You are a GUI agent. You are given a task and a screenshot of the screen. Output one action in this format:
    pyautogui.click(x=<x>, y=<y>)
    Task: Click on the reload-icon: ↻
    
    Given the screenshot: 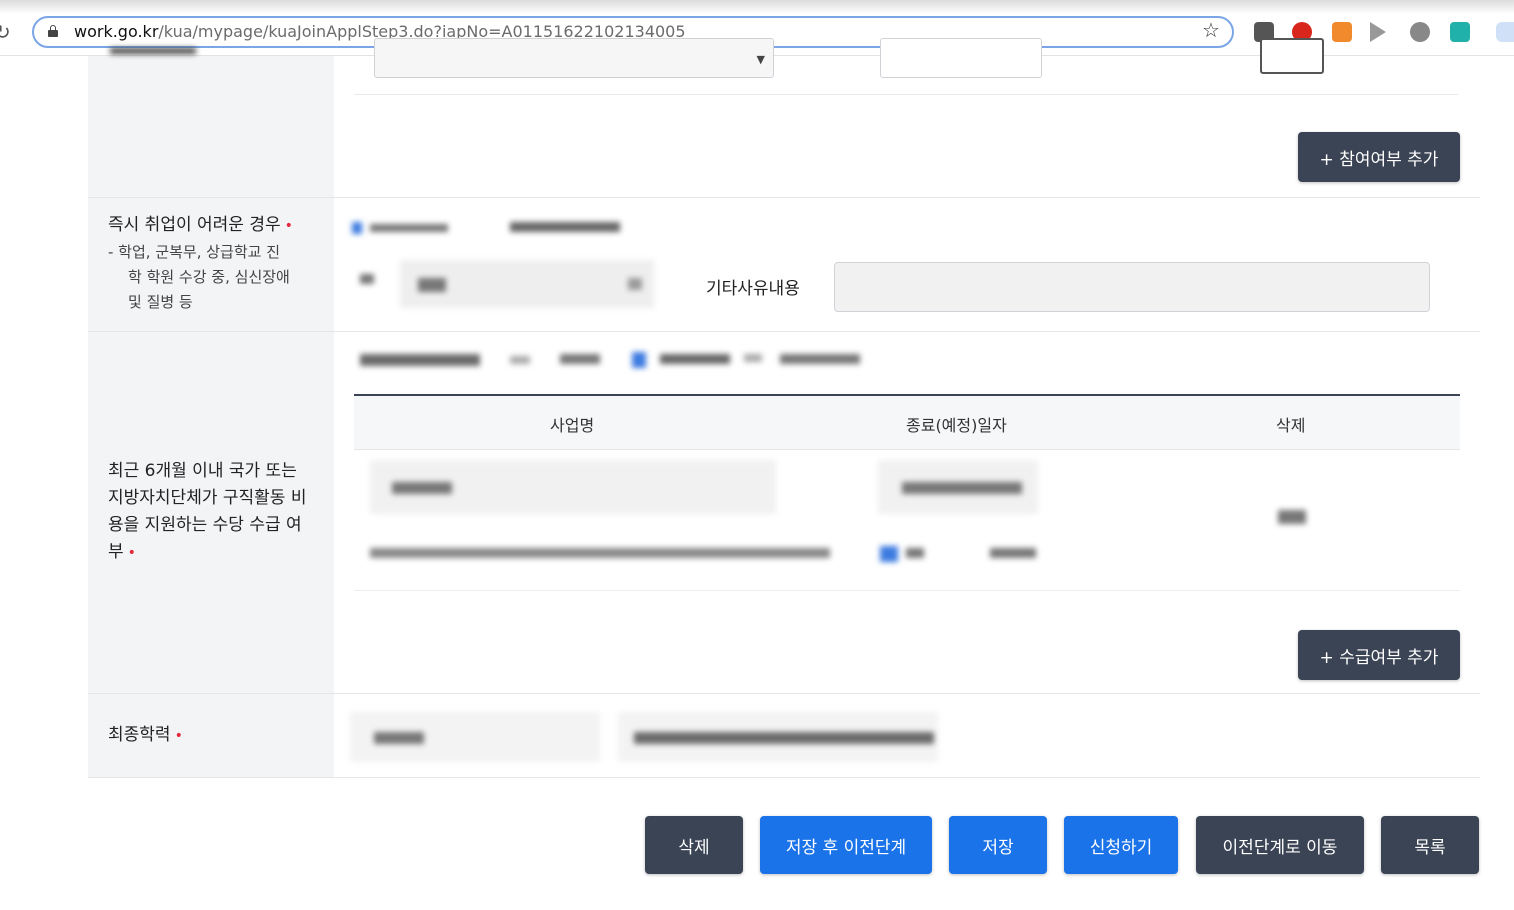 What is the action you would take?
    pyautogui.click(x=5, y=32)
    